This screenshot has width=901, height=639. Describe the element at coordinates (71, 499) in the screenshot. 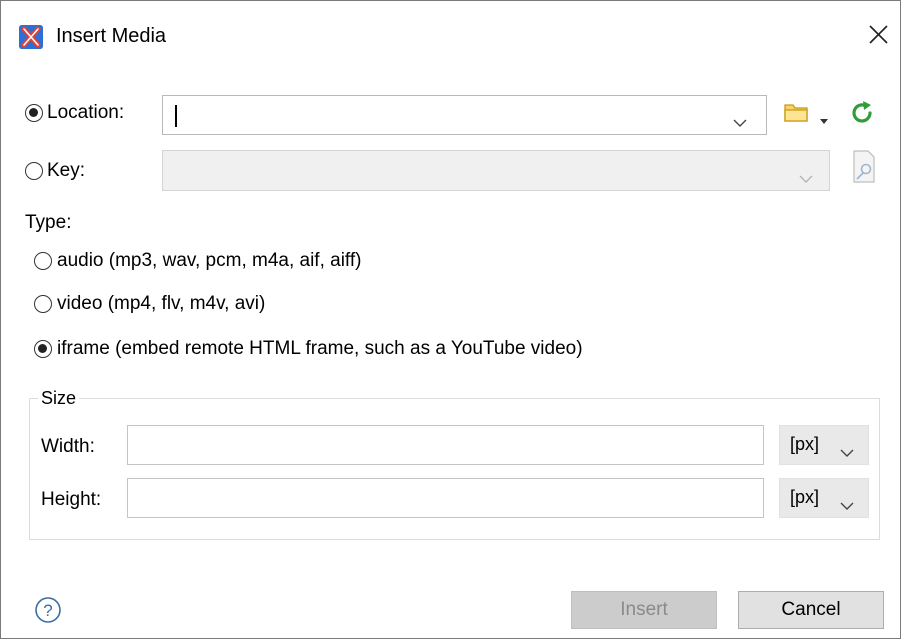

I see `height-label: Height:` at that location.